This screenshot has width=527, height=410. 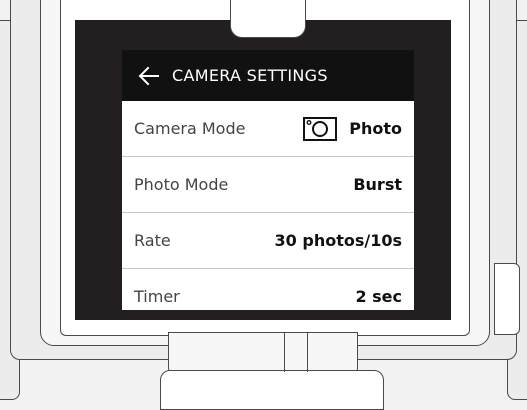 What do you see at coordinates (268, 19) in the screenshot?
I see `device-top-notch` at bounding box center [268, 19].